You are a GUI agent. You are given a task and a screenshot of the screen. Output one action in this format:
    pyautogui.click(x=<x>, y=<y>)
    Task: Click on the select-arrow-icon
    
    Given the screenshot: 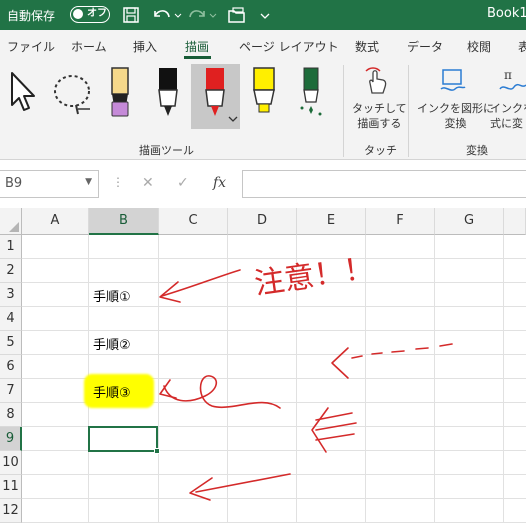 What is the action you would take?
    pyautogui.click(x=23, y=93)
    